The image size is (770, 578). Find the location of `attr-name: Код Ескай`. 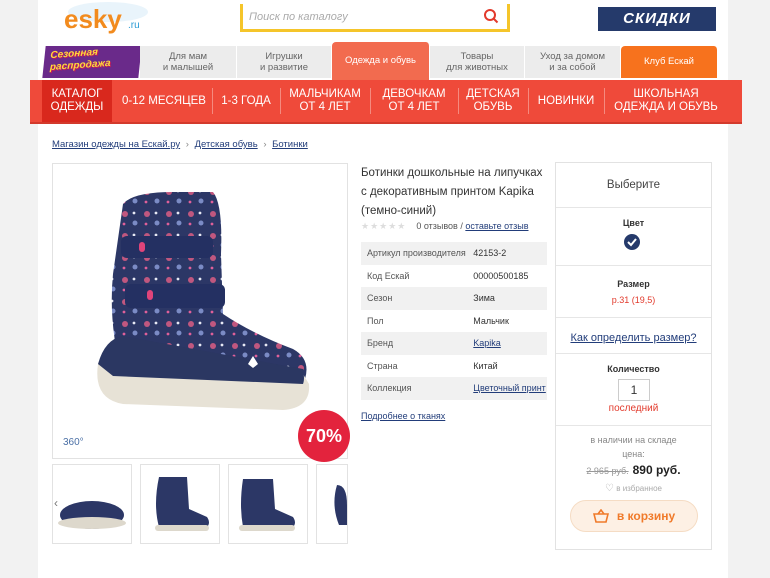

attr-name: Код Ескай is located at coordinates (388, 275).